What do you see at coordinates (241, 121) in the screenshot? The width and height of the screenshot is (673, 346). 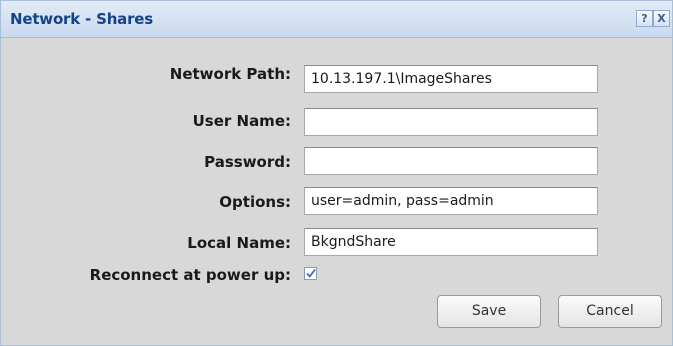 I see `user-name-label: User Name:` at bounding box center [241, 121].